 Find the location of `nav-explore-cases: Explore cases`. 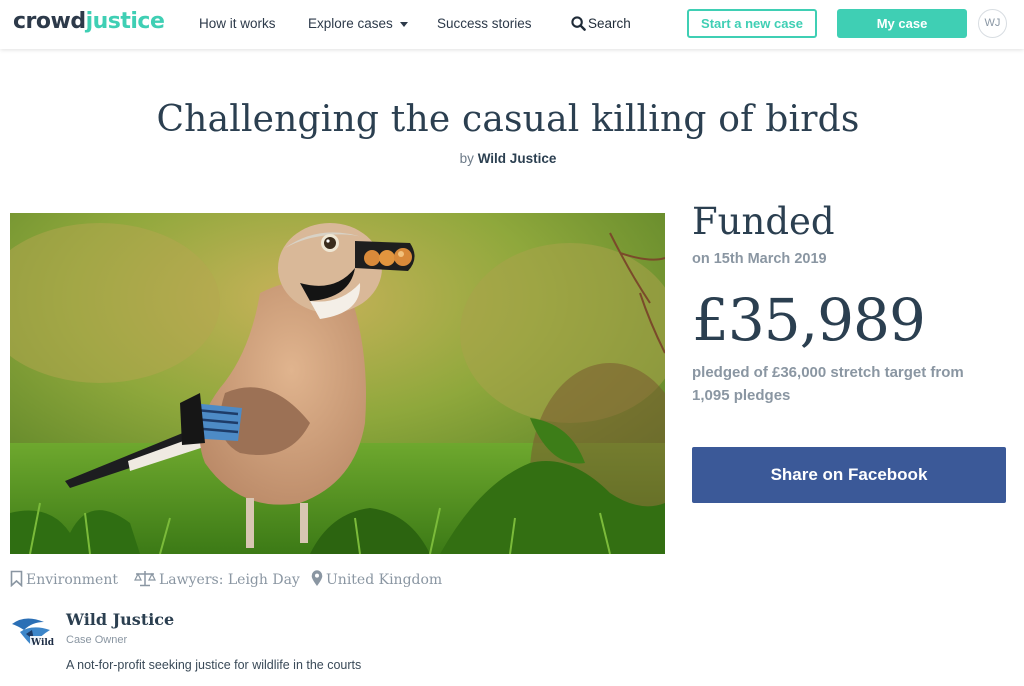

nav-explore-cases: Explore cases is located at coordinates (358, 23).